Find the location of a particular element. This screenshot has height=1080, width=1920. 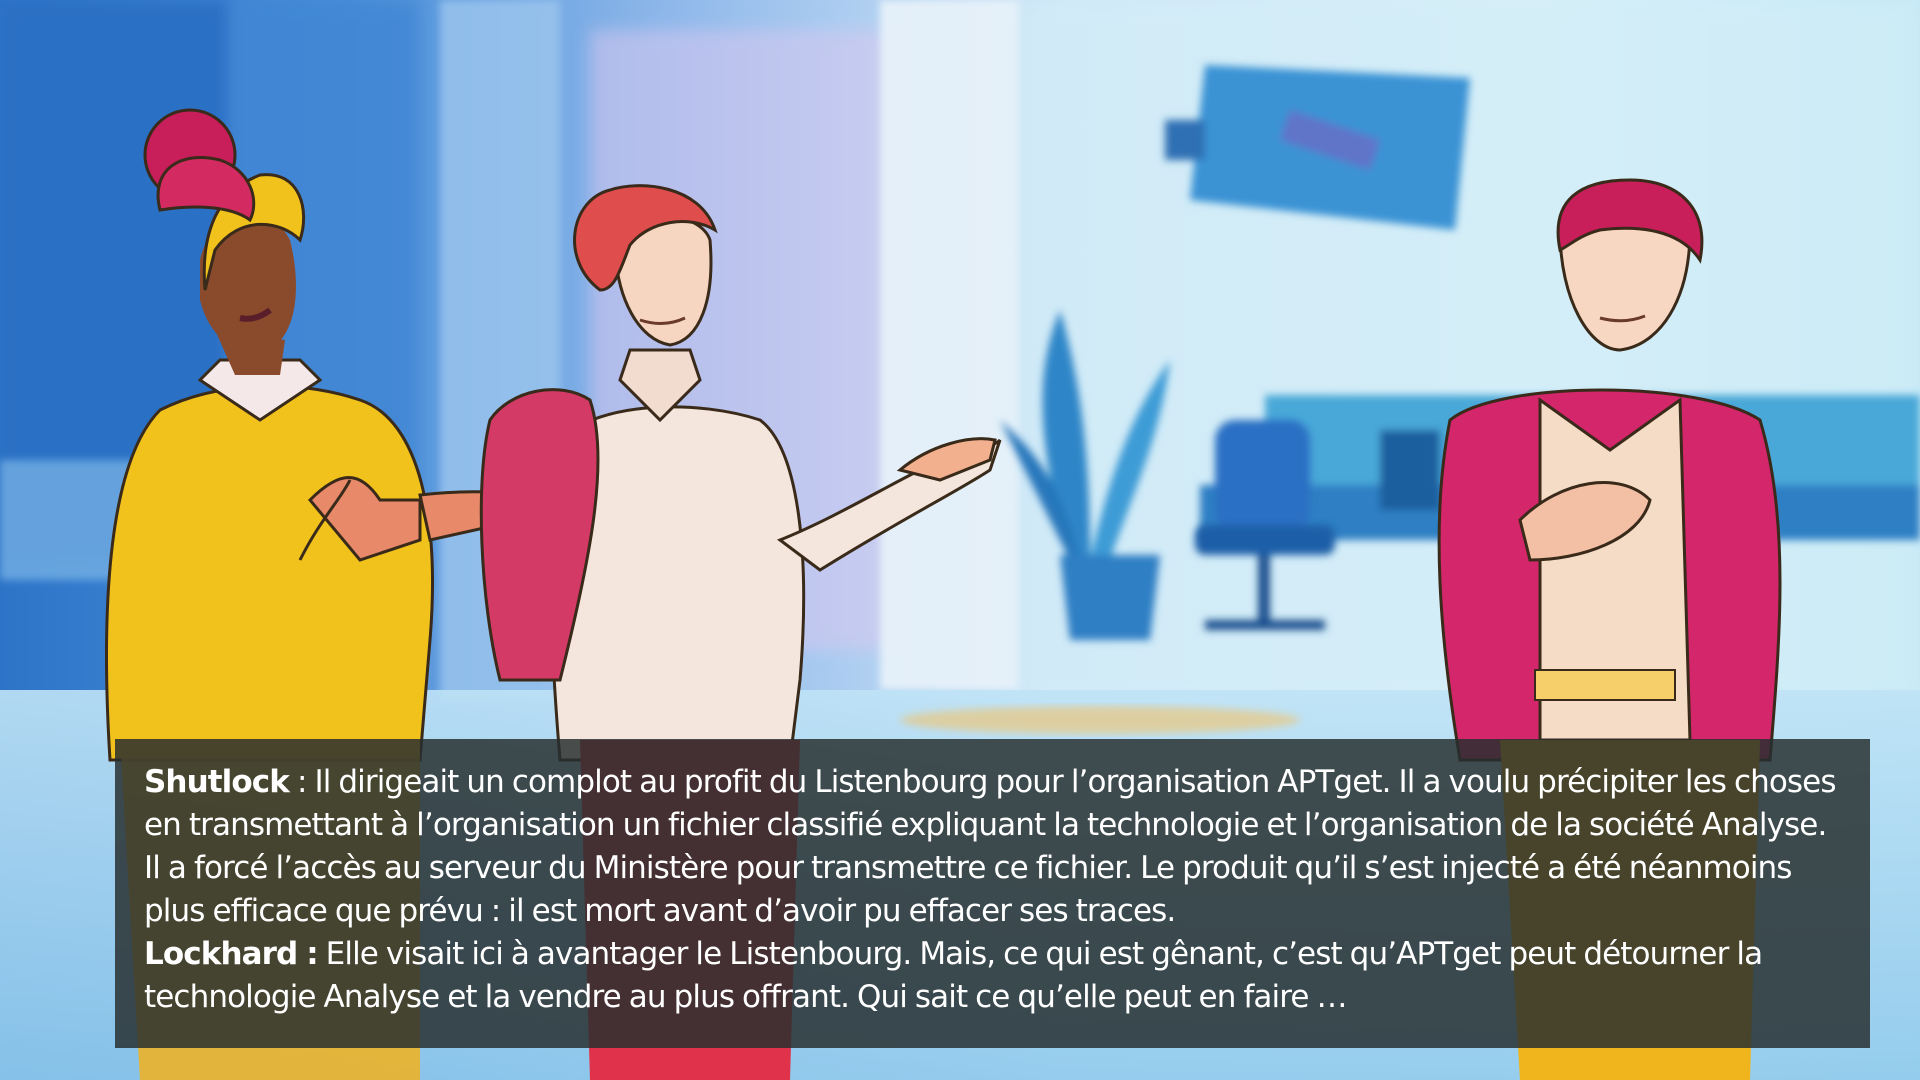

speaker-separator is located at coordinates (322, 954).